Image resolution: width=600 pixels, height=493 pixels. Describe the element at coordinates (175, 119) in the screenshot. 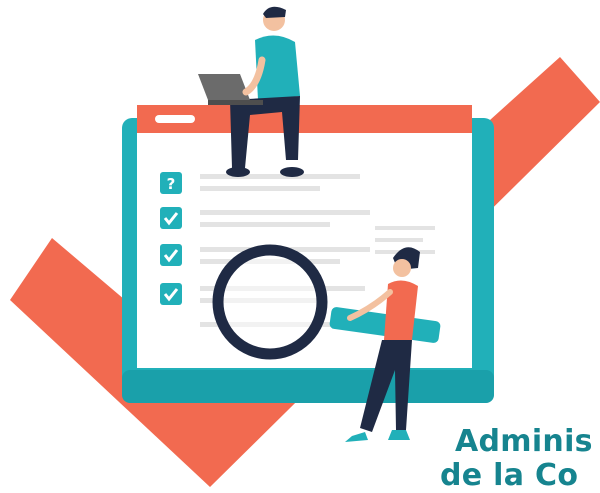

I see `window-title-pill` at that location.